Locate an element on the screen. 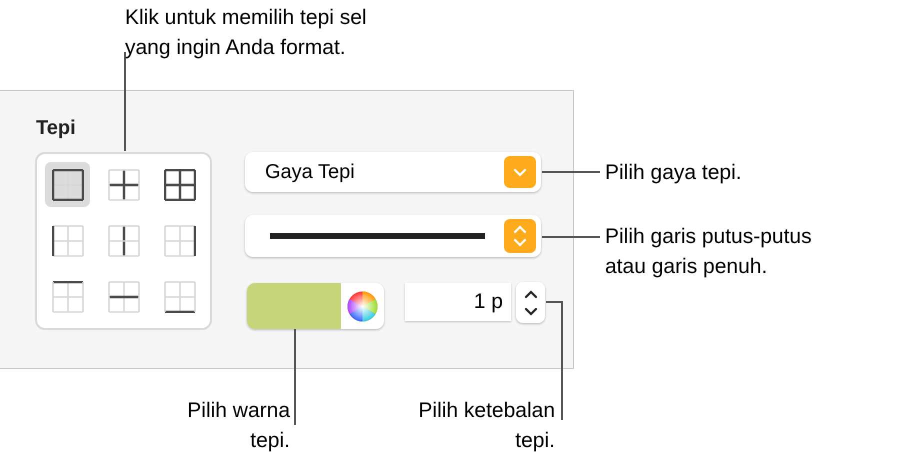 This screenshot has height=471, width=915. thickness-stepper is located at coordinates (530, 302).